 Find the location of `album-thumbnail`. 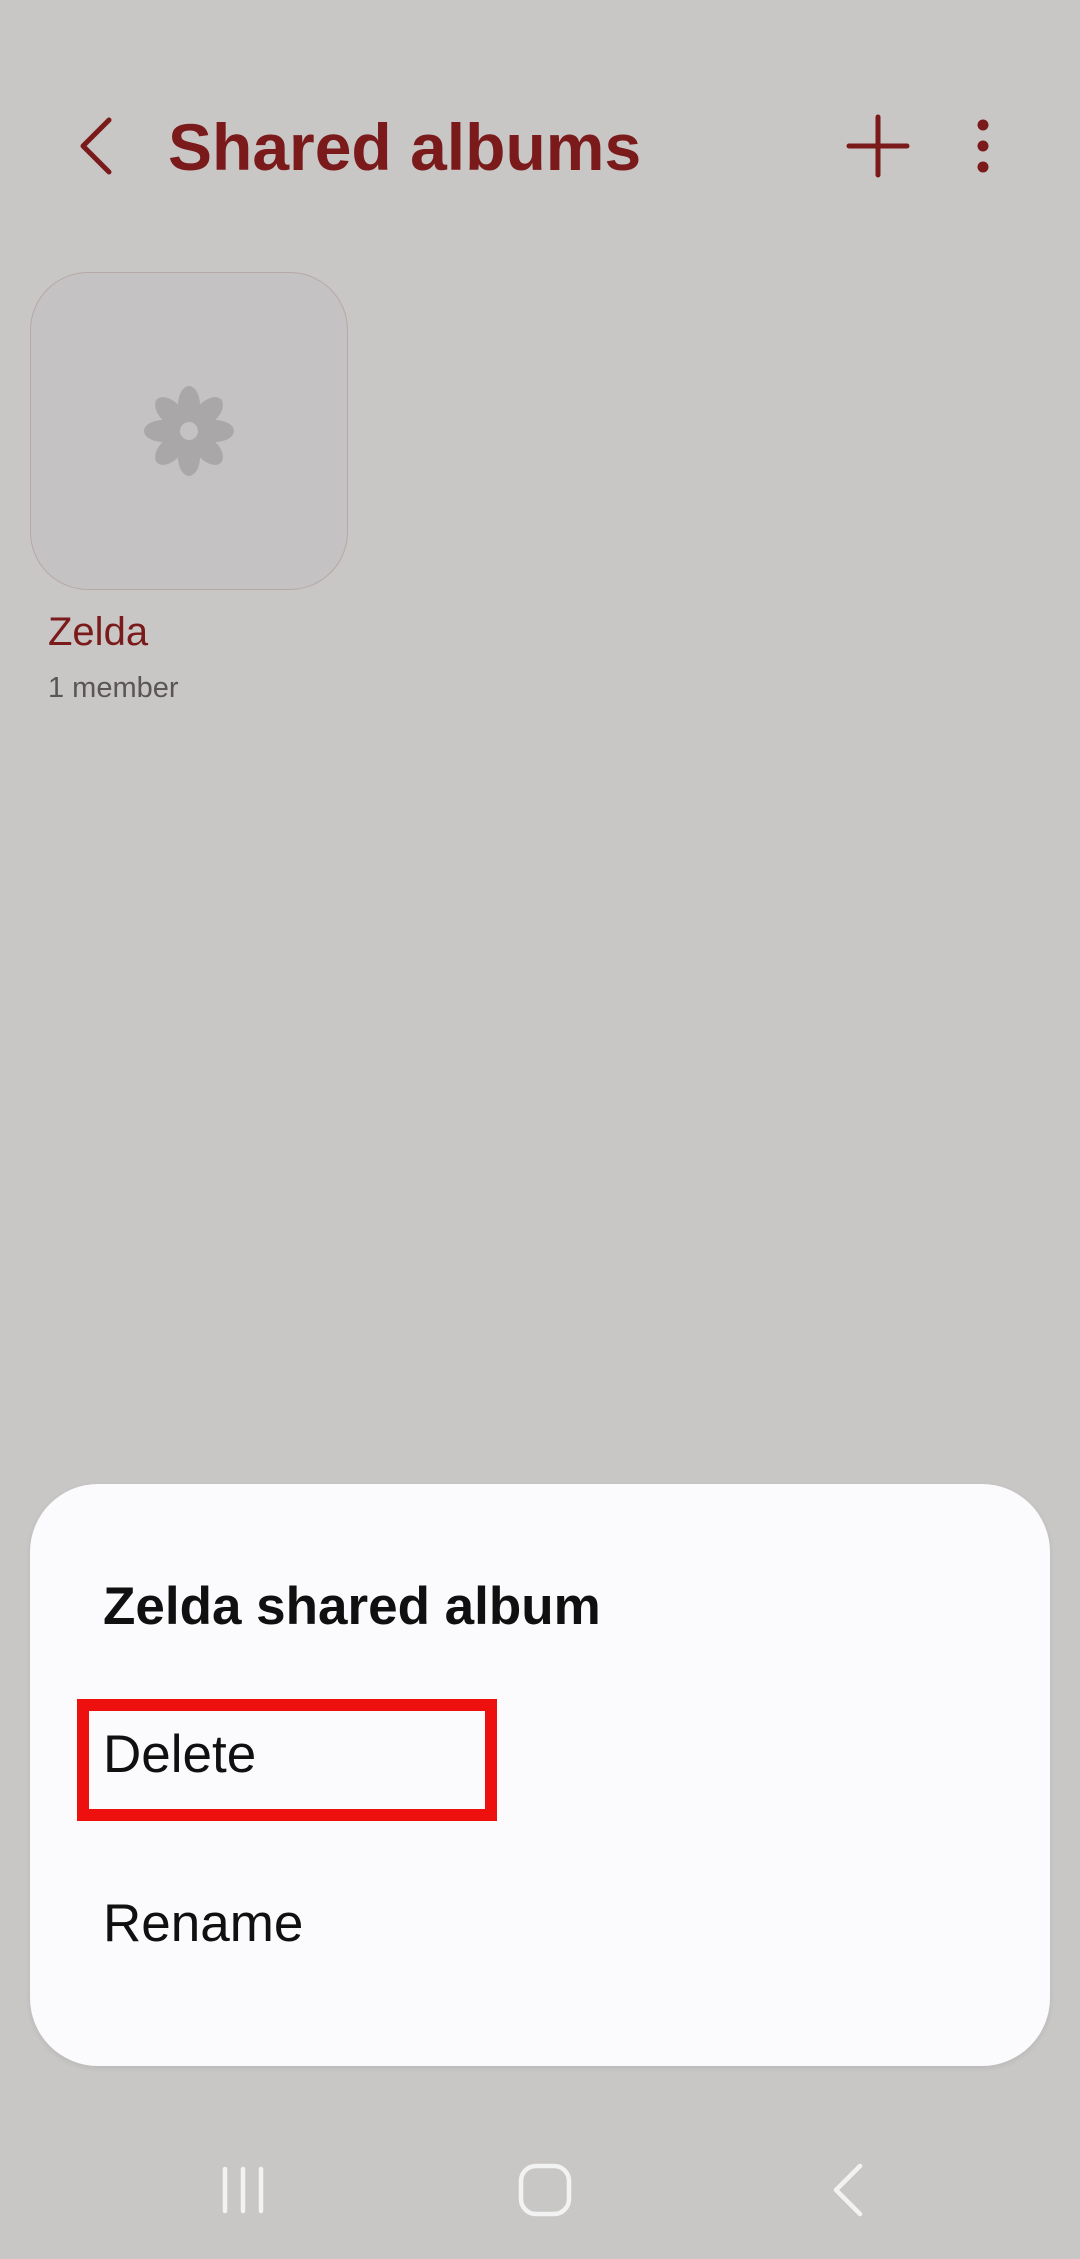

album-thumbnail is located at coordinates (189, 431).